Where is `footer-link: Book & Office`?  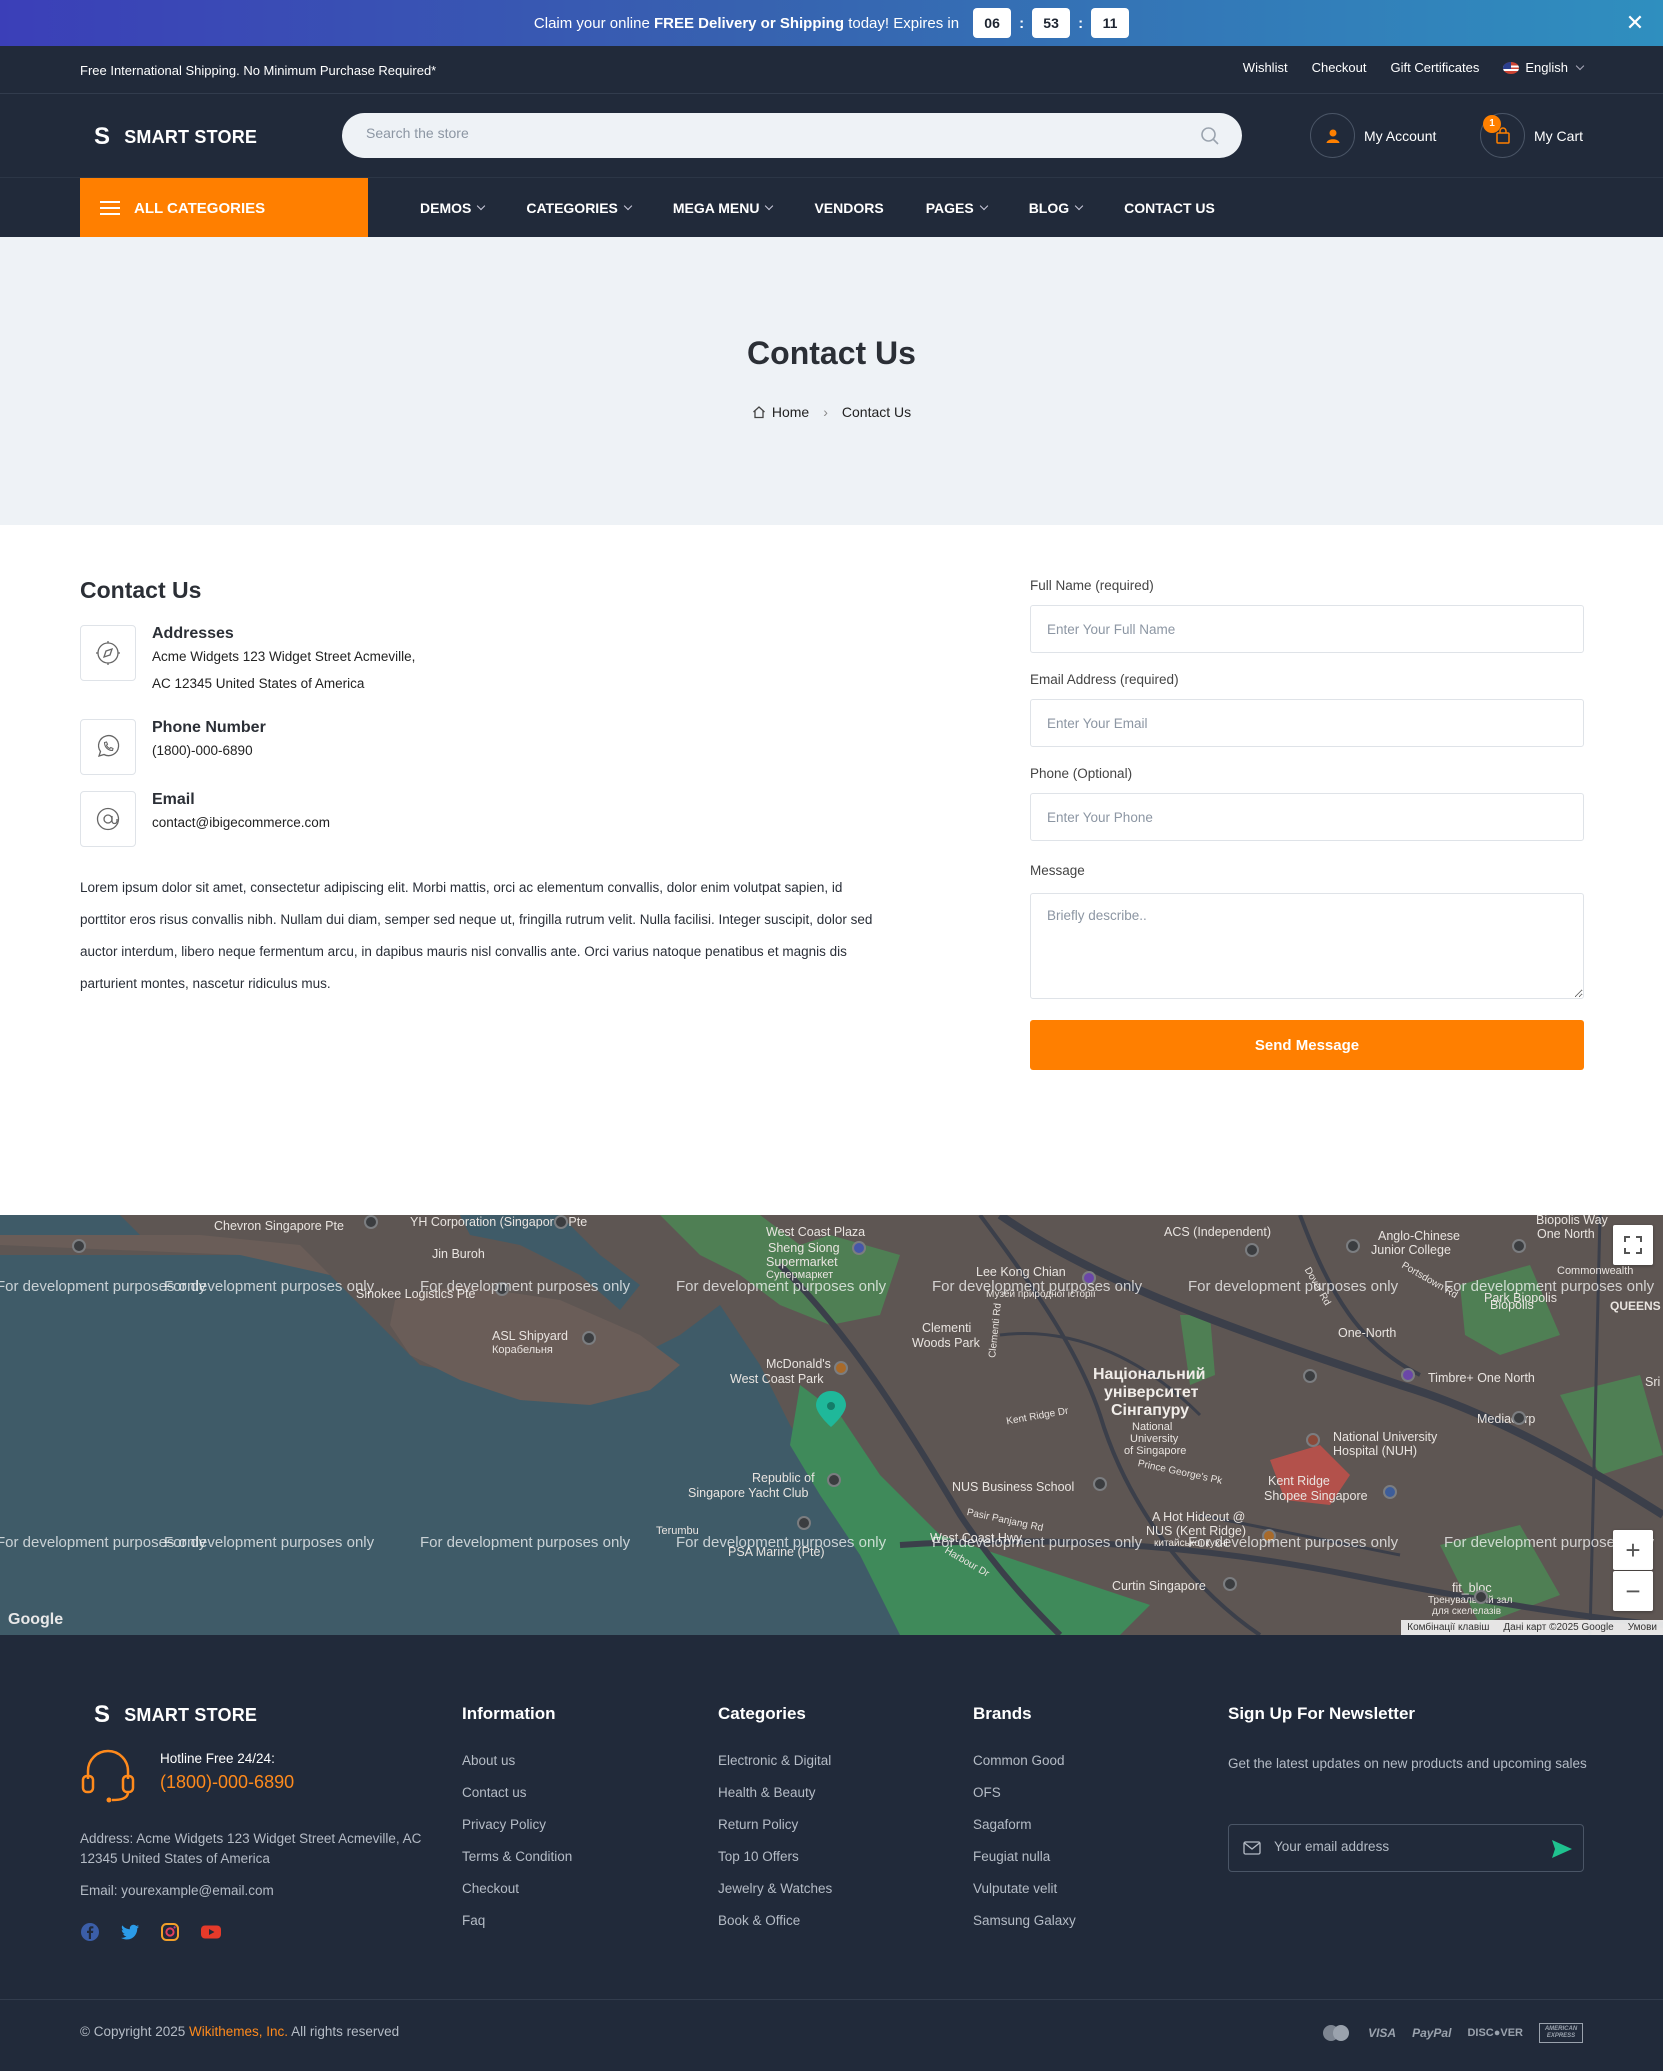
footer-link: Book & Office is located at coordinates (775, 1929).